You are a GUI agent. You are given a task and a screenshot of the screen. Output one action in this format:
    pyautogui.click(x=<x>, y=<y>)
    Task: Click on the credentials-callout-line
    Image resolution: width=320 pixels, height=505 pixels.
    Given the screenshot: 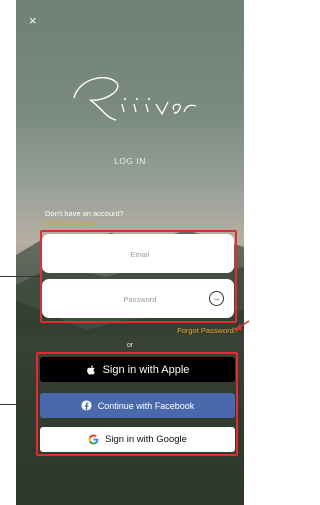 What is the action you would take?
    pyautogui.click(x=20, y=276)
    